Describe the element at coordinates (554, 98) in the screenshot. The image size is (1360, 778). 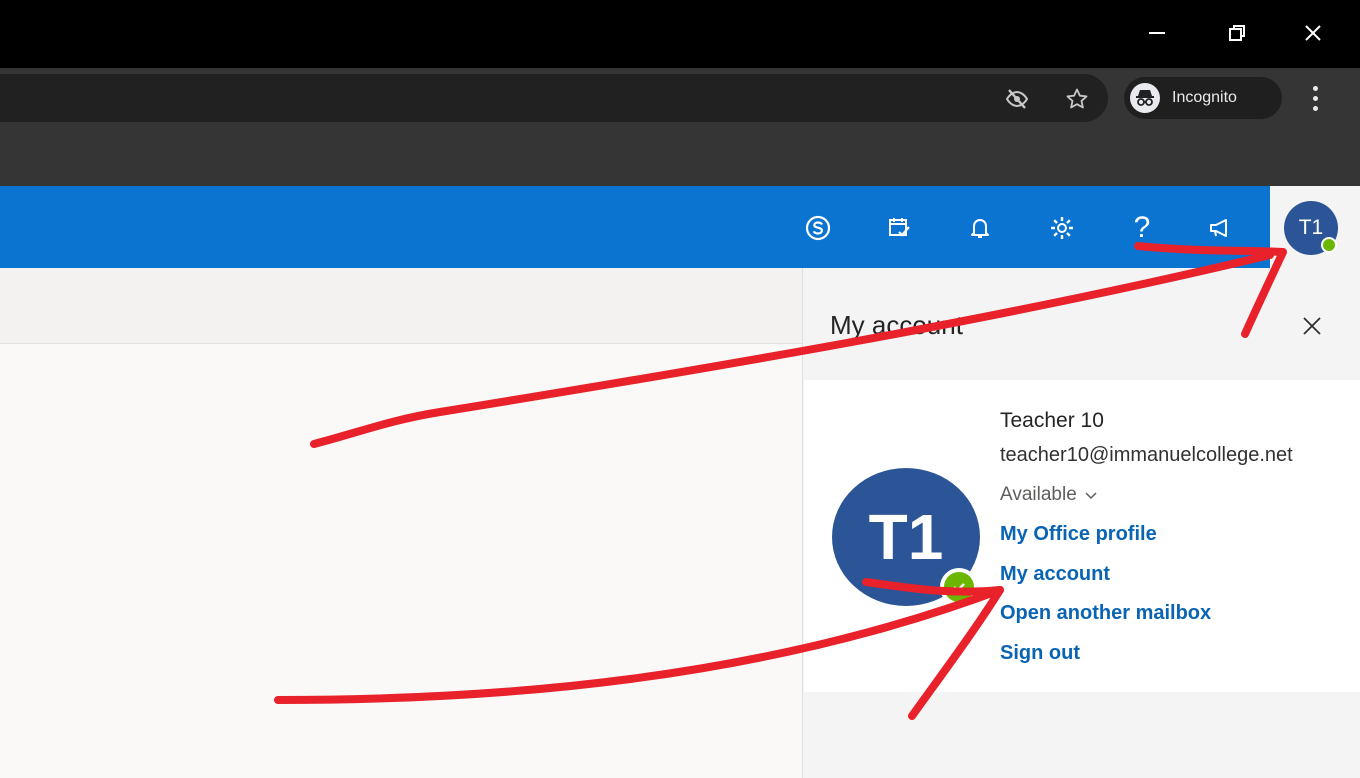
I see `address-bar` at that location.